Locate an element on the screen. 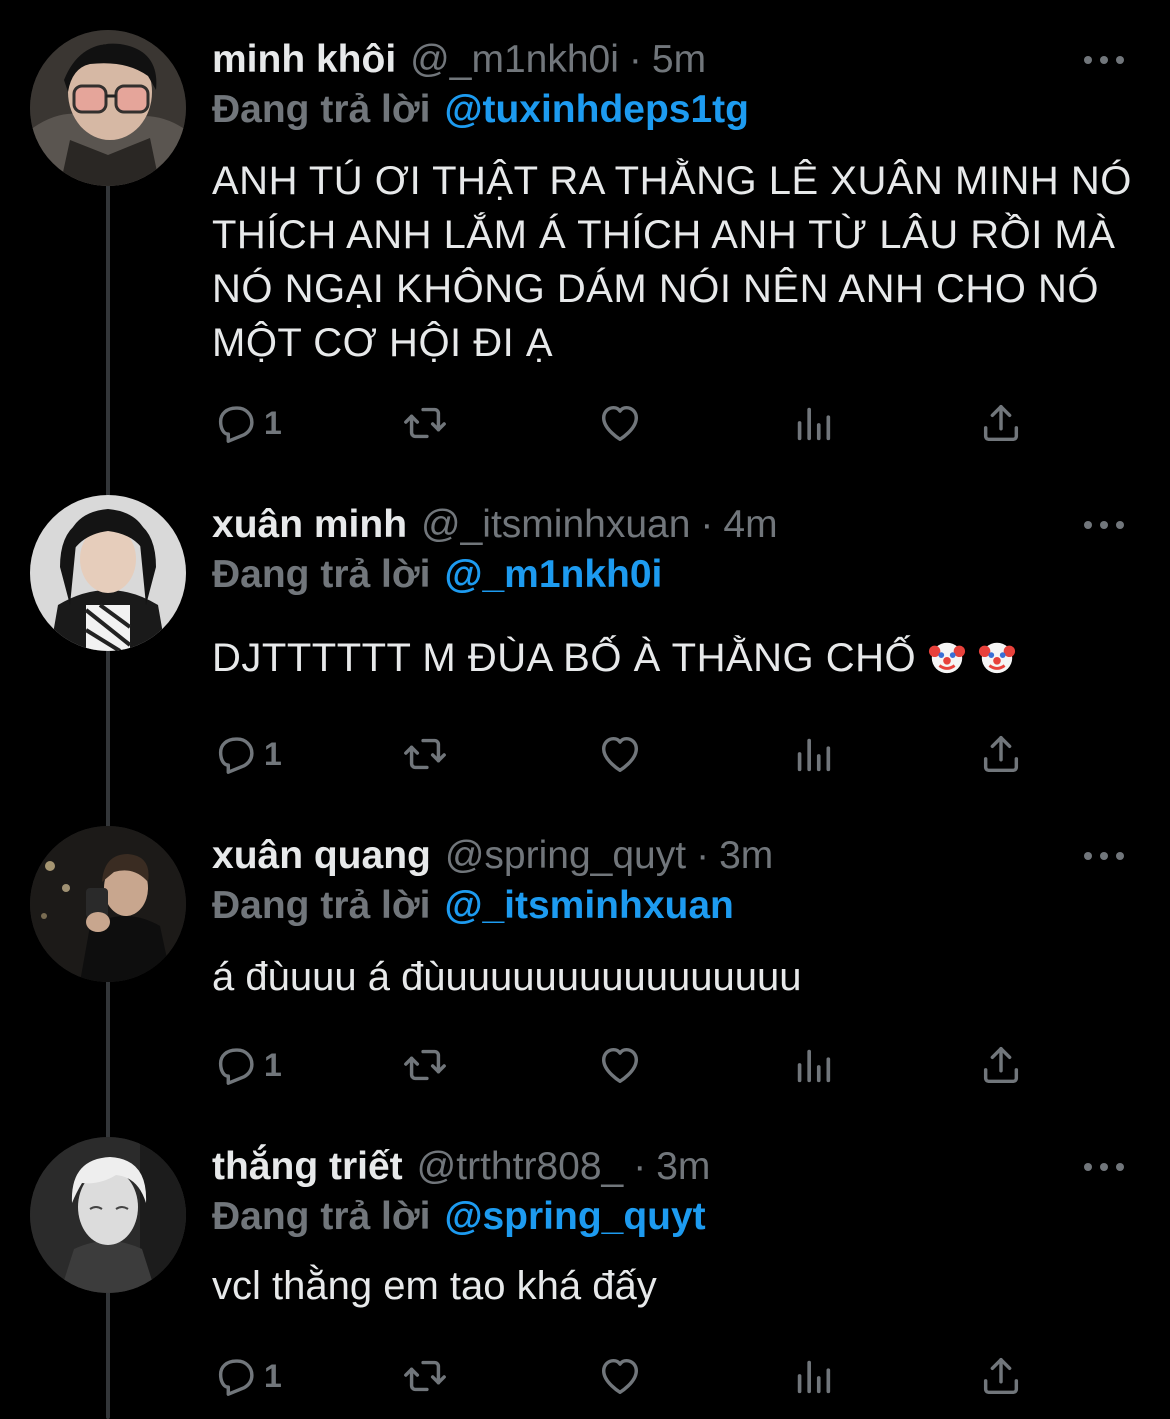 The height and width of the screenshot is (1419, 1170). tweet-text: DJTTTTTT M ĐÙA BỐ À THẰNG CHỐ is located at coordinates (564, 658).